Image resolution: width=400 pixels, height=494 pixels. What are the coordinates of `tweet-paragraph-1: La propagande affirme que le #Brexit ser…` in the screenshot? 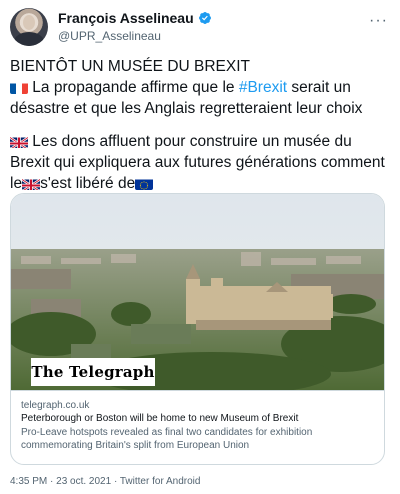 It's located at (200, 98).